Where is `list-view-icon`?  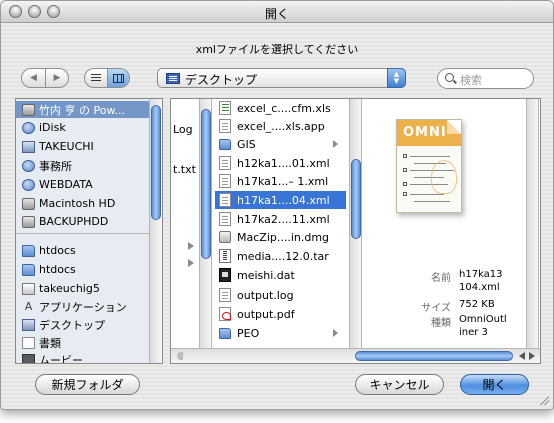
list-view-icon is located at coordinates (95, 78).